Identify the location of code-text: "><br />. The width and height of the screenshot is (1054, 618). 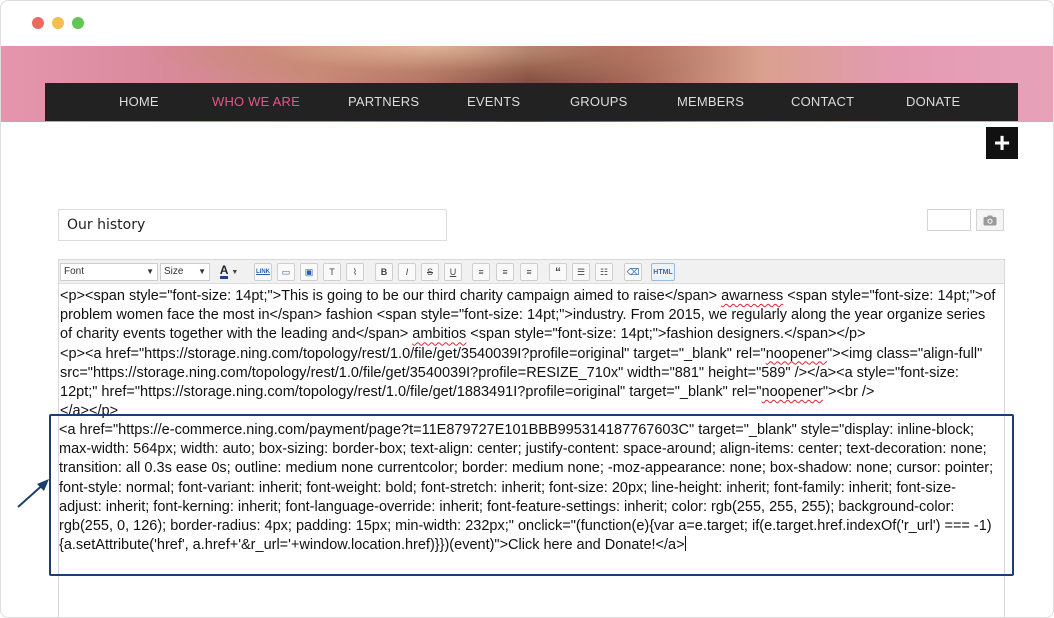
(848, 392).